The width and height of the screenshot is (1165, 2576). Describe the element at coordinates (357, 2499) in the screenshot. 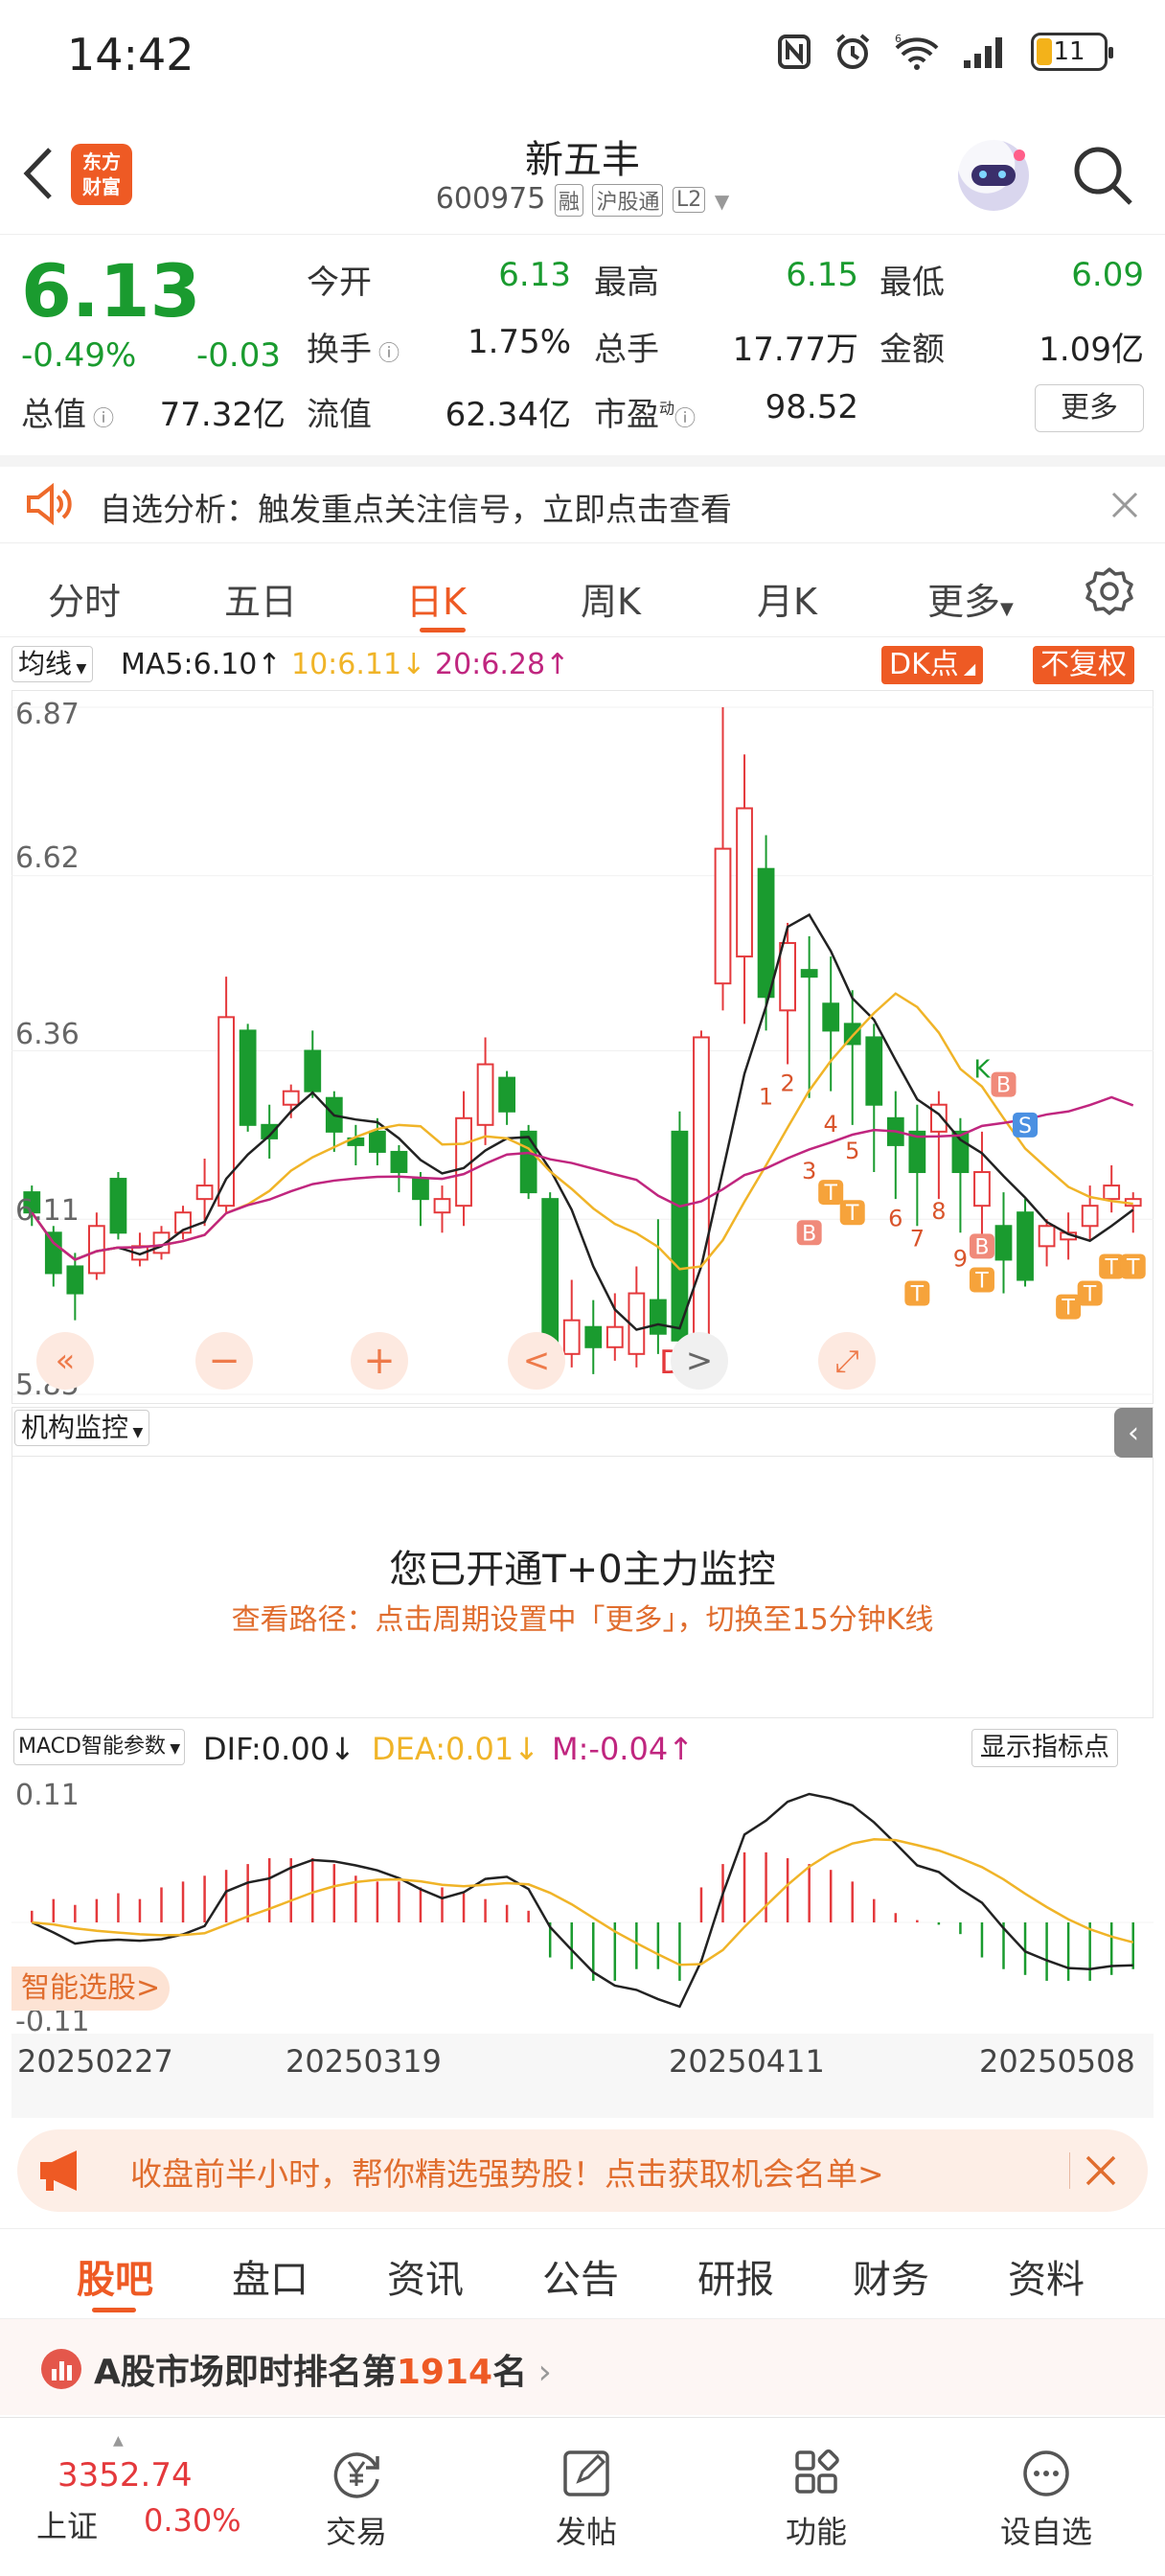

I see `nav-trade: 交易` at that location.